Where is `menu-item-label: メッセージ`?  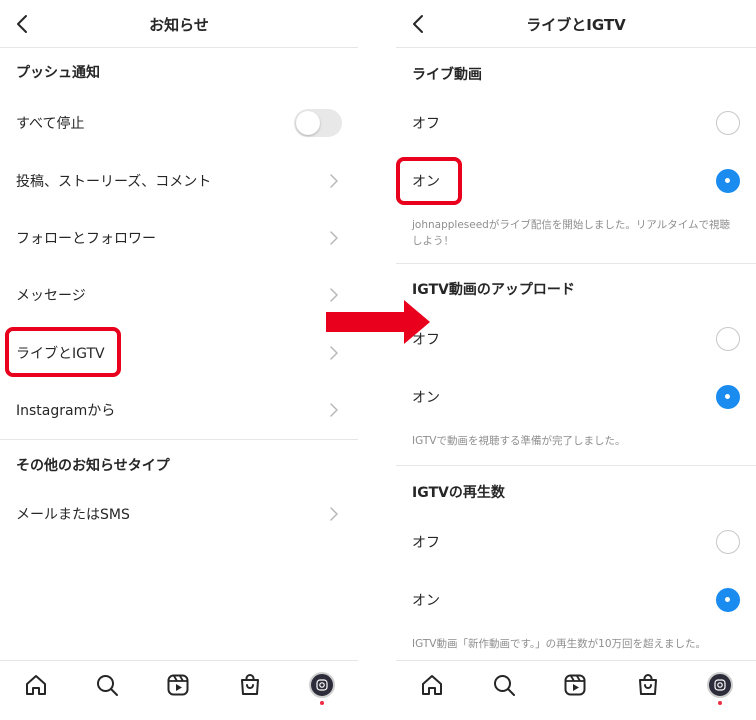
menu-item-label: メッセージ is located at coordinates (51, 296).